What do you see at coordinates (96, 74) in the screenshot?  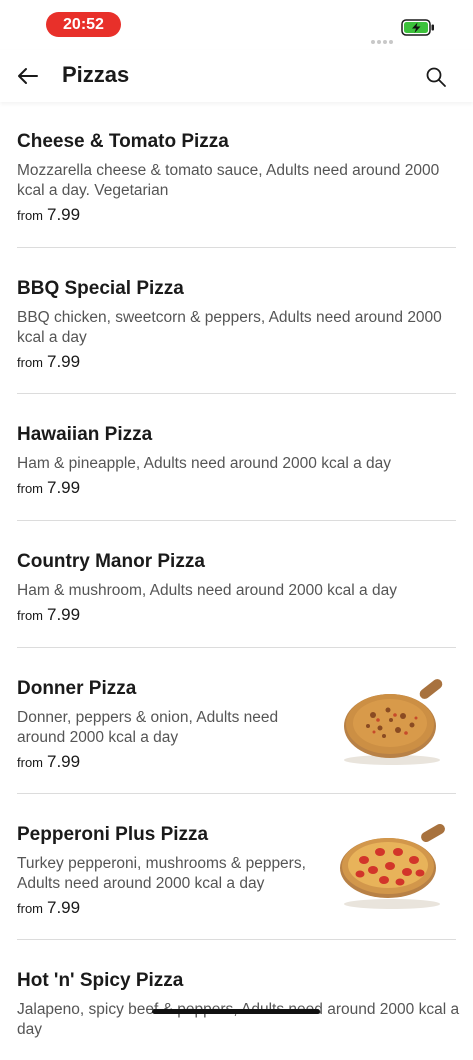 I see `page-title: Pizzas` at bounding box center [96, 74].